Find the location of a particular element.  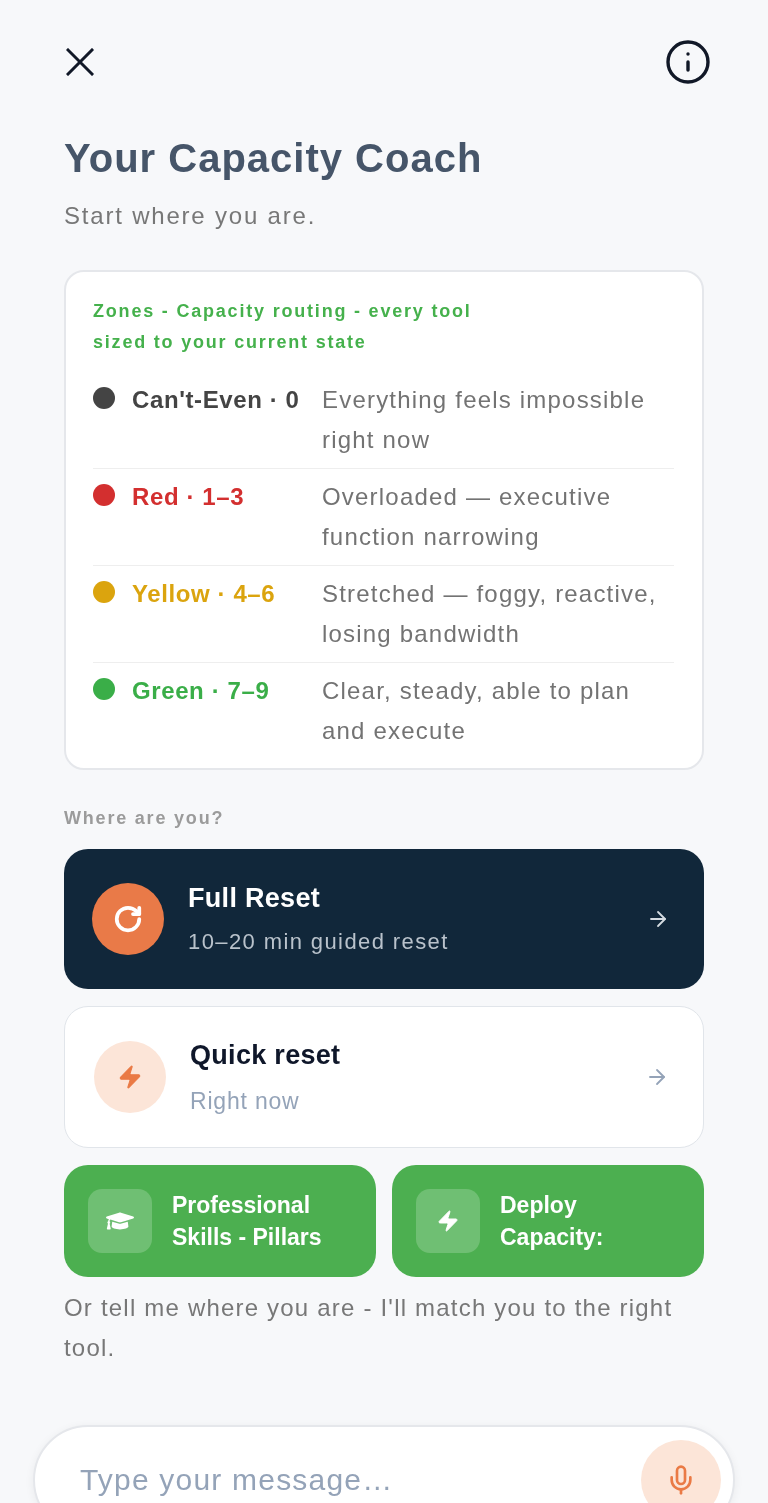

zone-description: Everything feels impossible right now is located at coordinates (484, 420).